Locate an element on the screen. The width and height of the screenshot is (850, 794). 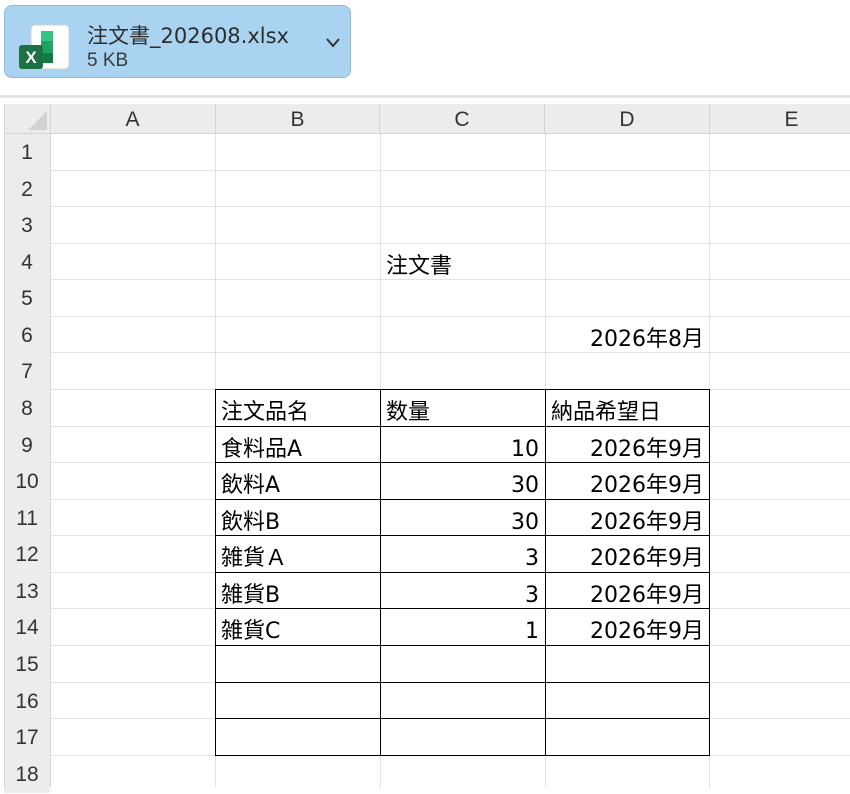
file-size: 5 KB is located at coordinates (108, 60).